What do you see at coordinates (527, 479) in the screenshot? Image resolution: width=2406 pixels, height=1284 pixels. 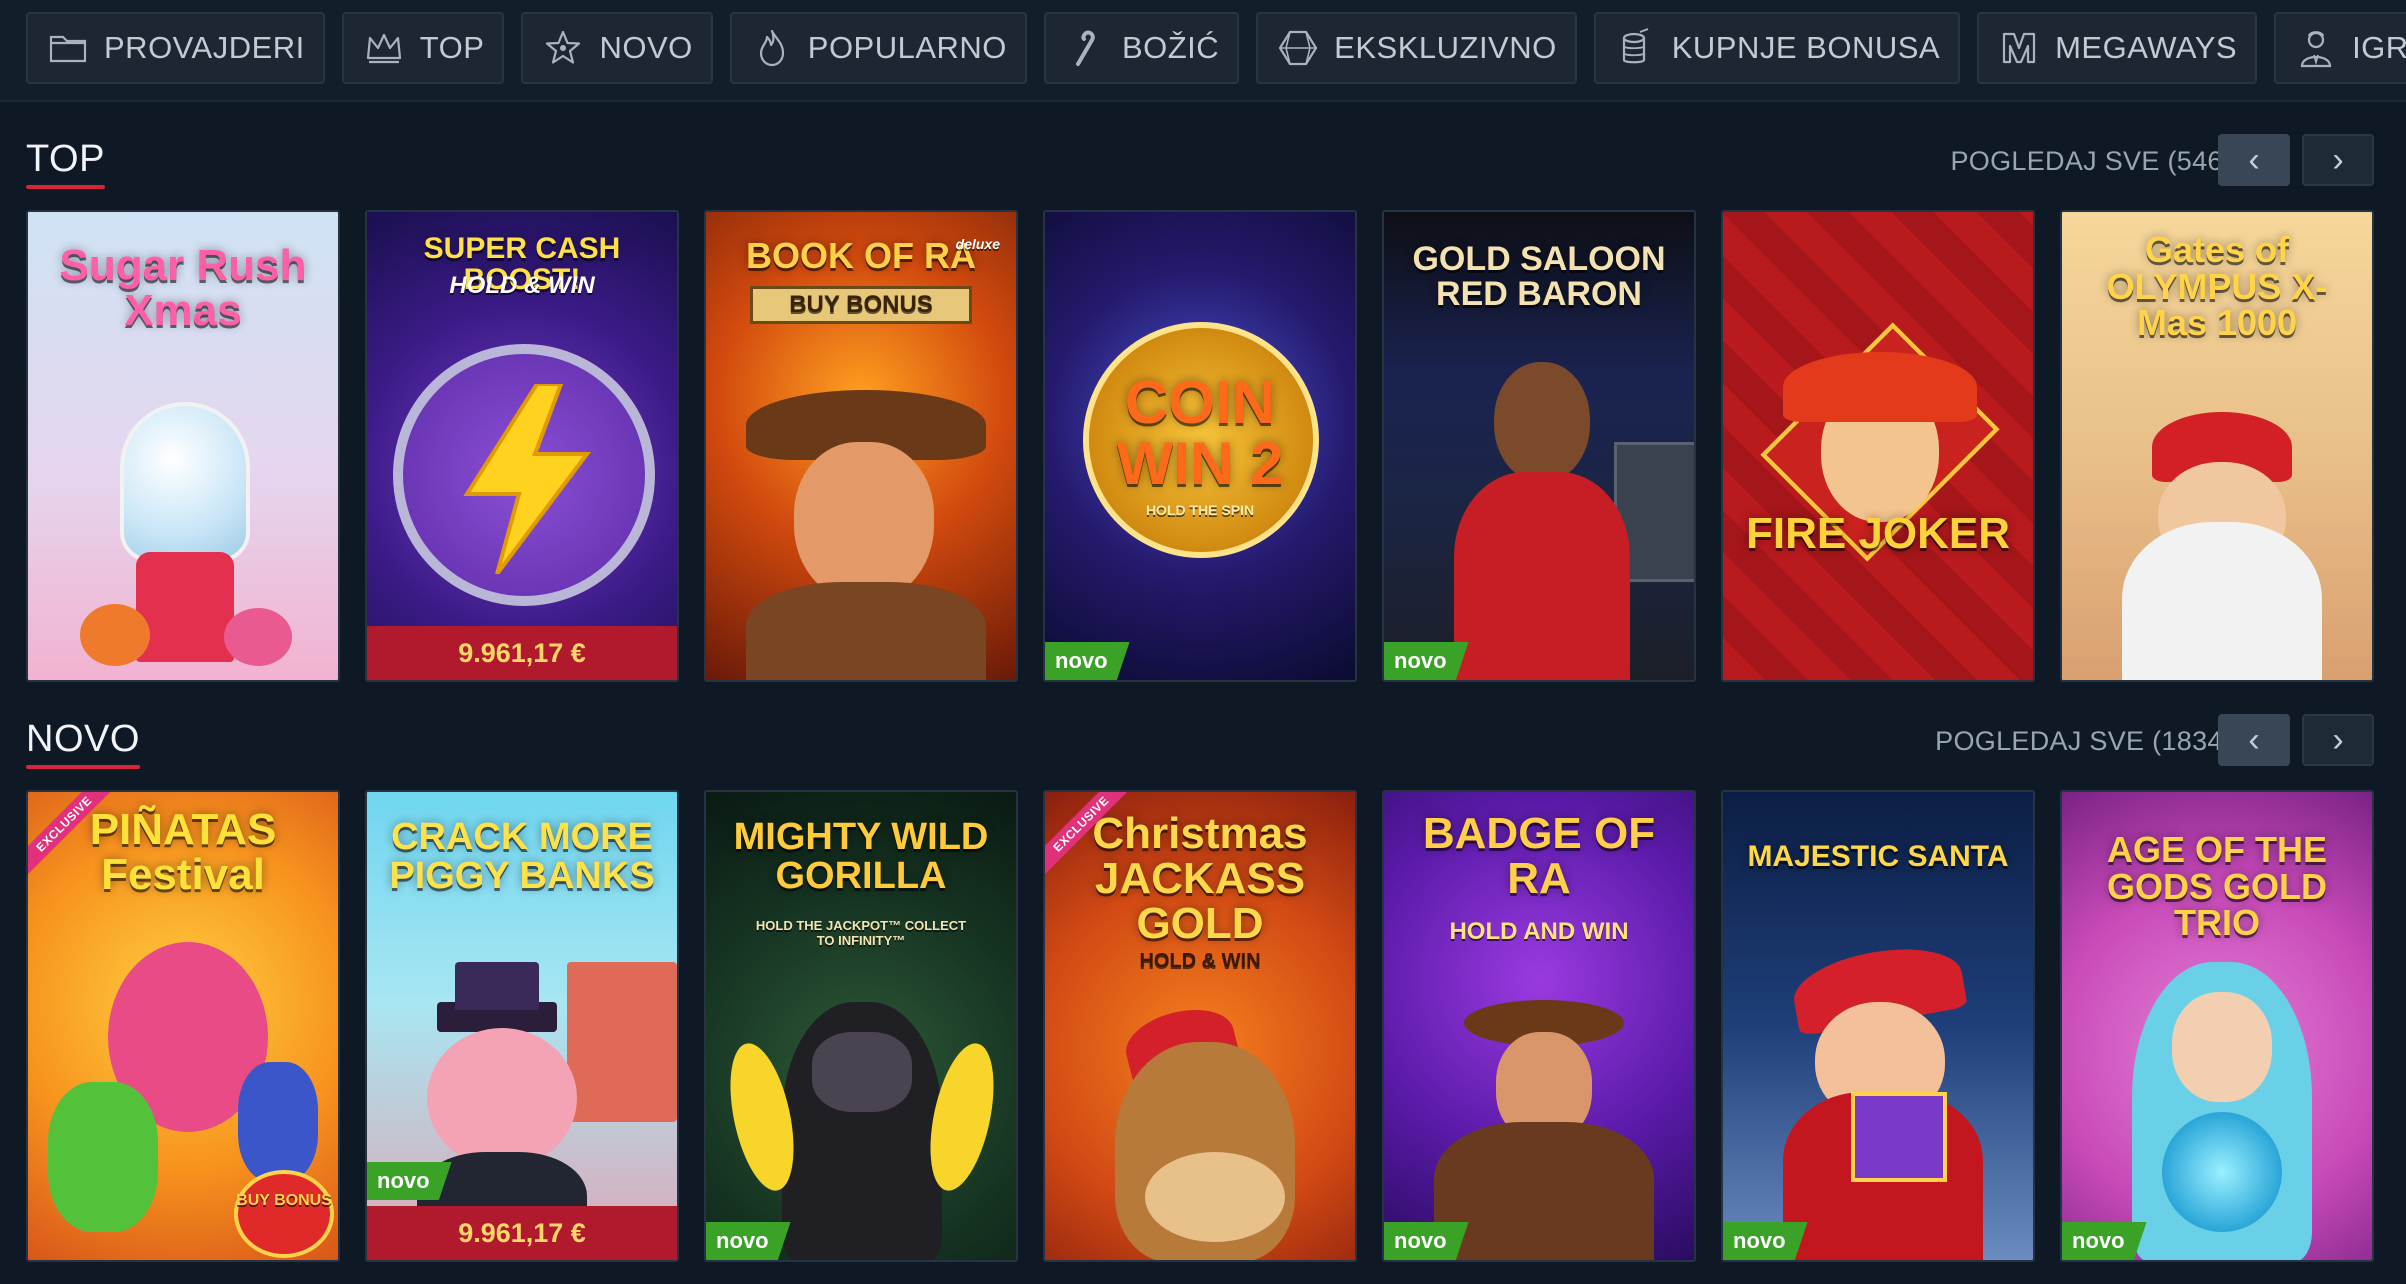 I see `lightning-bolt-art` at bounding box center [527, 479].